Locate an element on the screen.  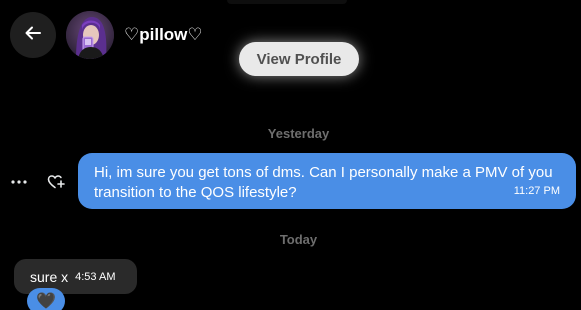
heart-plus-icon is located at coordinates (56, 185).